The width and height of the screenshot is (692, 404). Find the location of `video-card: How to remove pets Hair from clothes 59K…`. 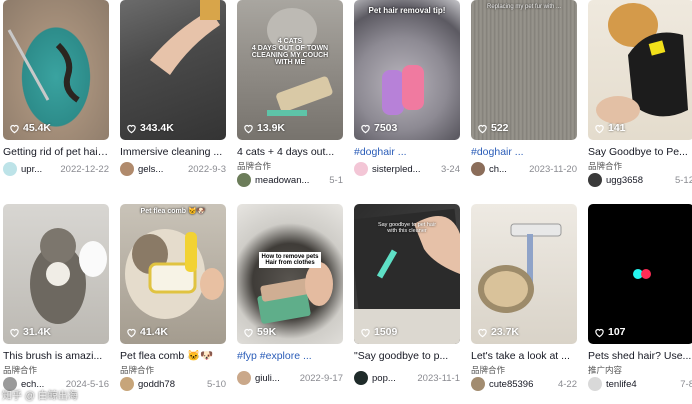

video-card: How to remove pets Hair from clothes 59K… is located at coordinates (290, 300).